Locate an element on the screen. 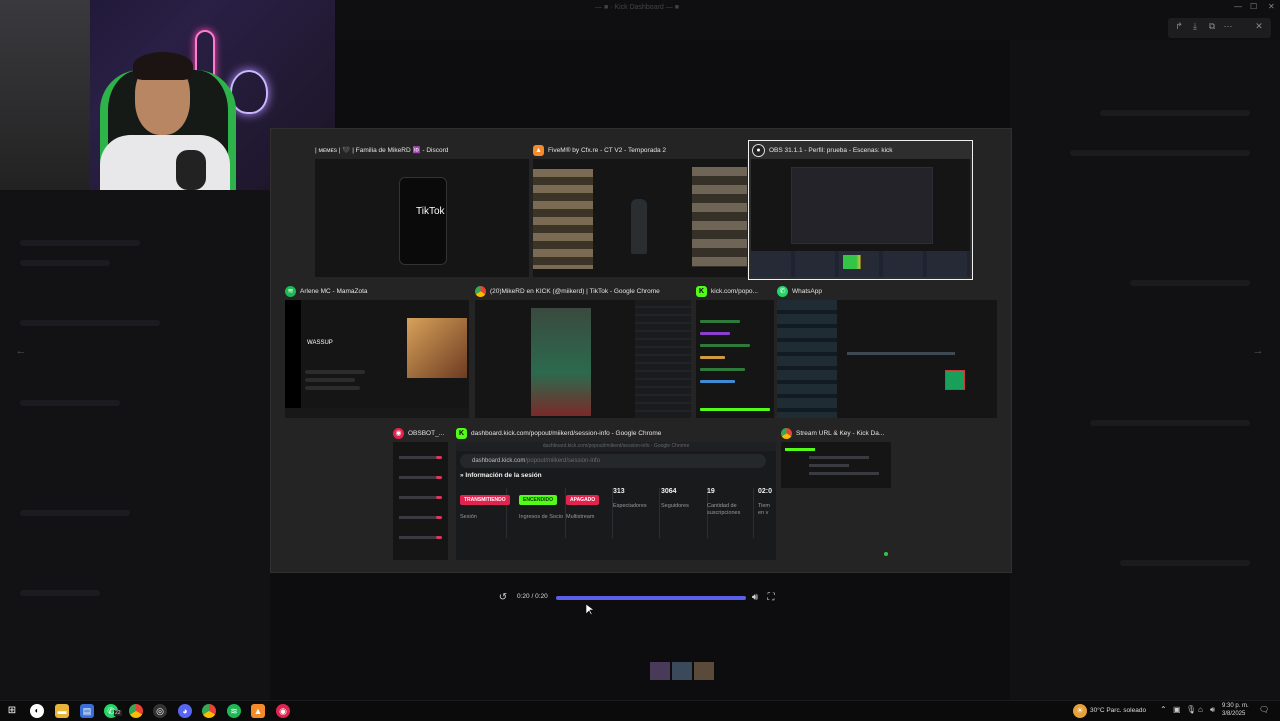  stat-multistream: APAGADO Multistream is located at coordinates (589, 513).